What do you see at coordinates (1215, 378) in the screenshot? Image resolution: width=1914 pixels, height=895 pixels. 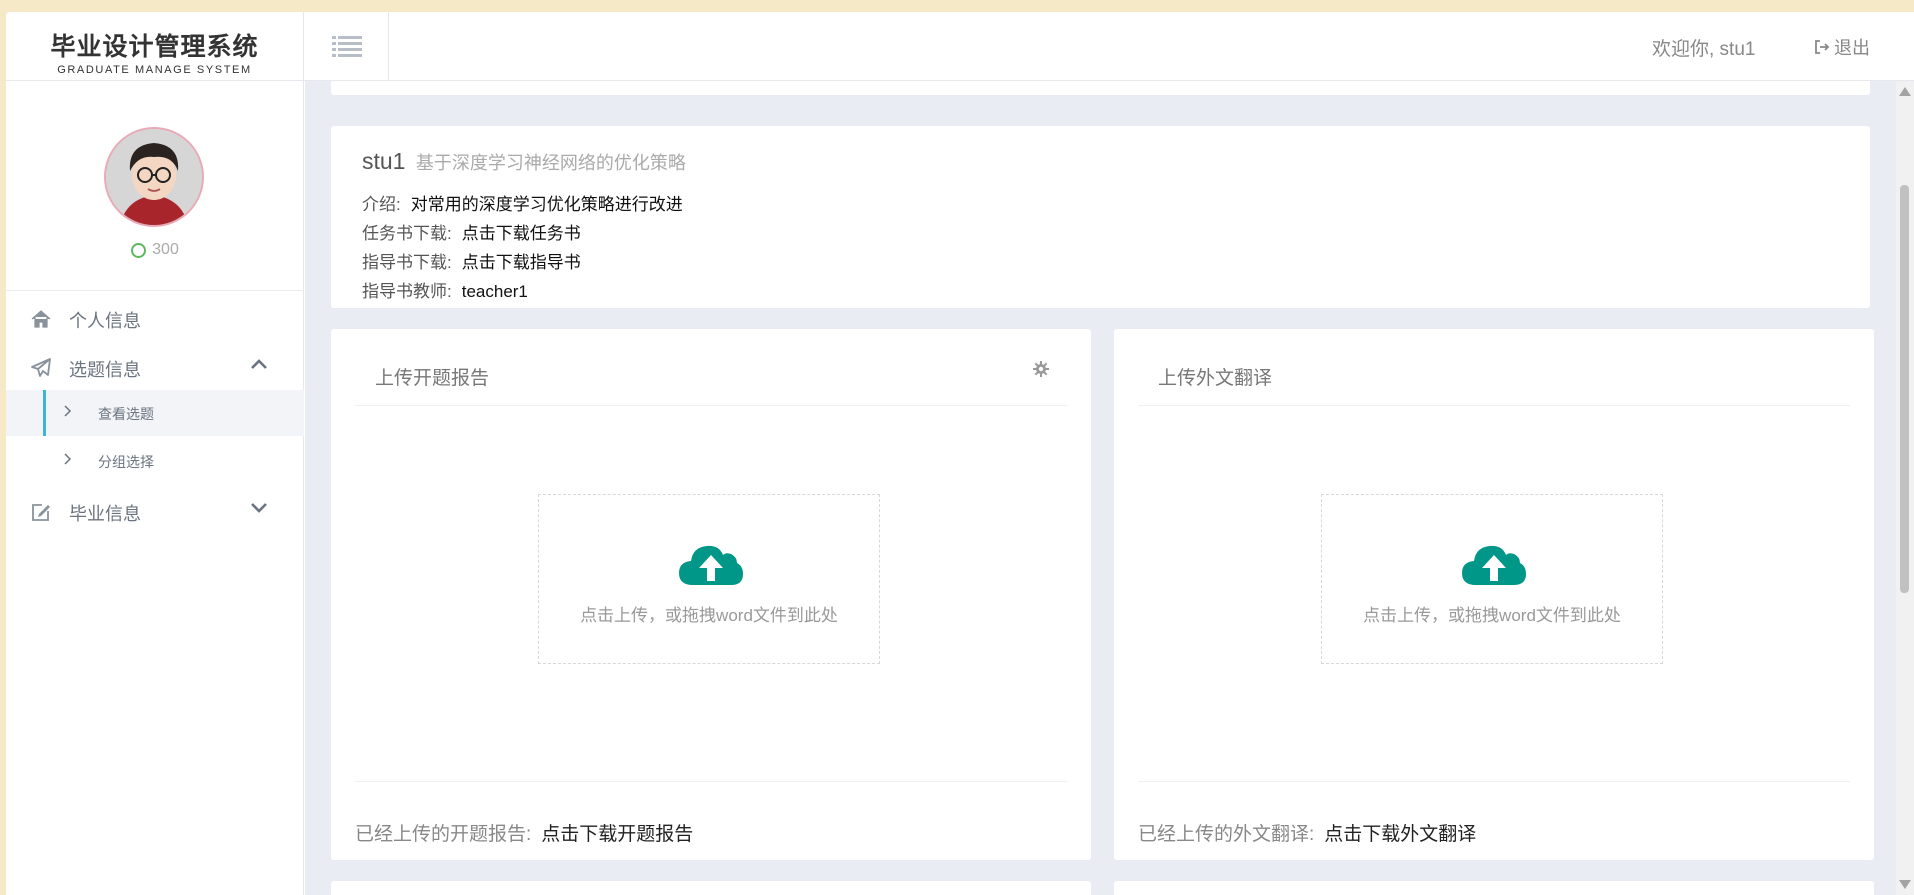 I see `card-title: 上传外文翻译` at bounding box center [1215, 378].